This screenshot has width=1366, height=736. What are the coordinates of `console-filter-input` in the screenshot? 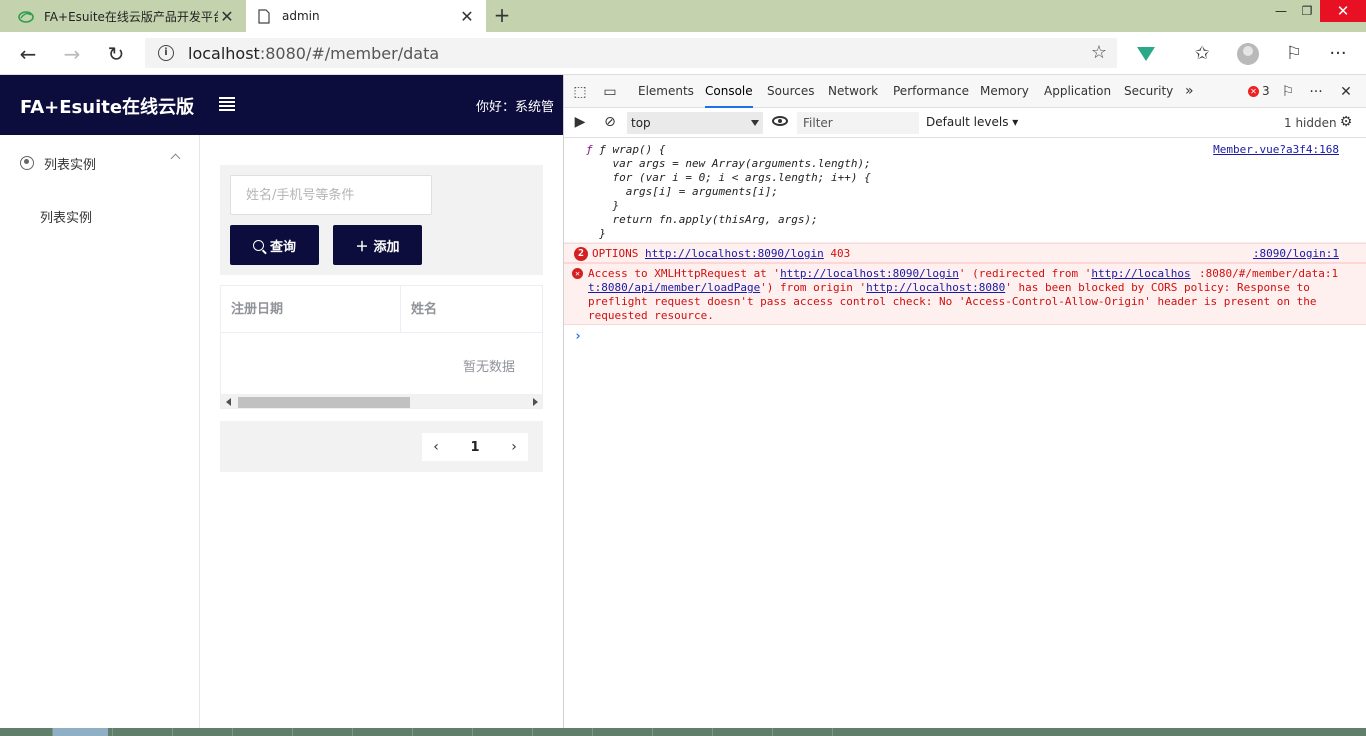 It's located at (858, 123).